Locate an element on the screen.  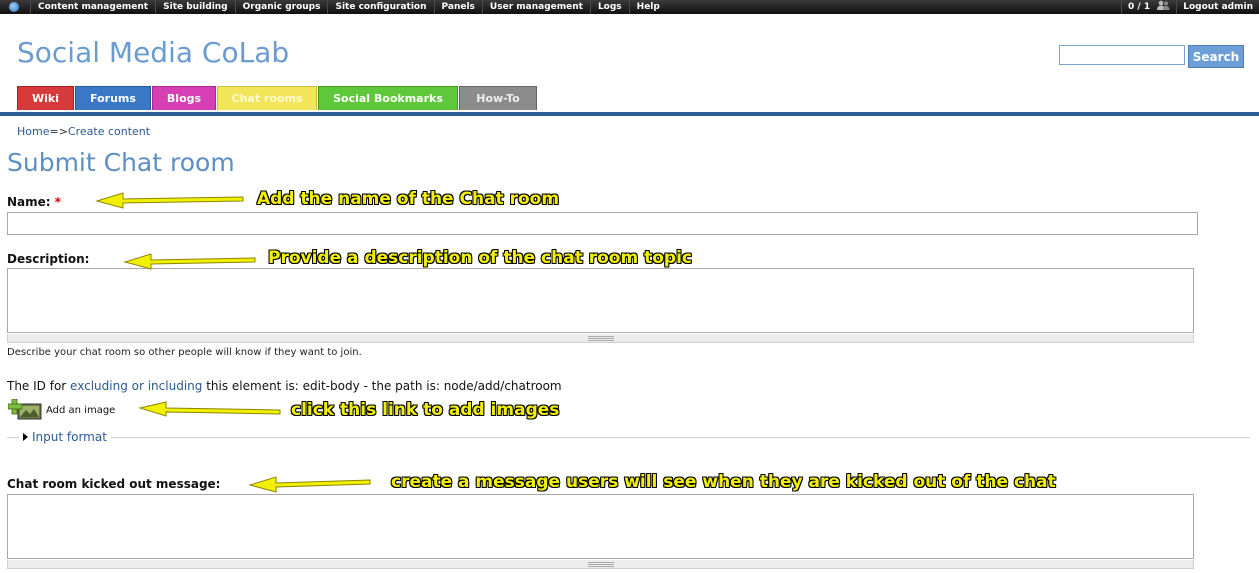
annotation-arrow-description is located at coordinates (189, 261).